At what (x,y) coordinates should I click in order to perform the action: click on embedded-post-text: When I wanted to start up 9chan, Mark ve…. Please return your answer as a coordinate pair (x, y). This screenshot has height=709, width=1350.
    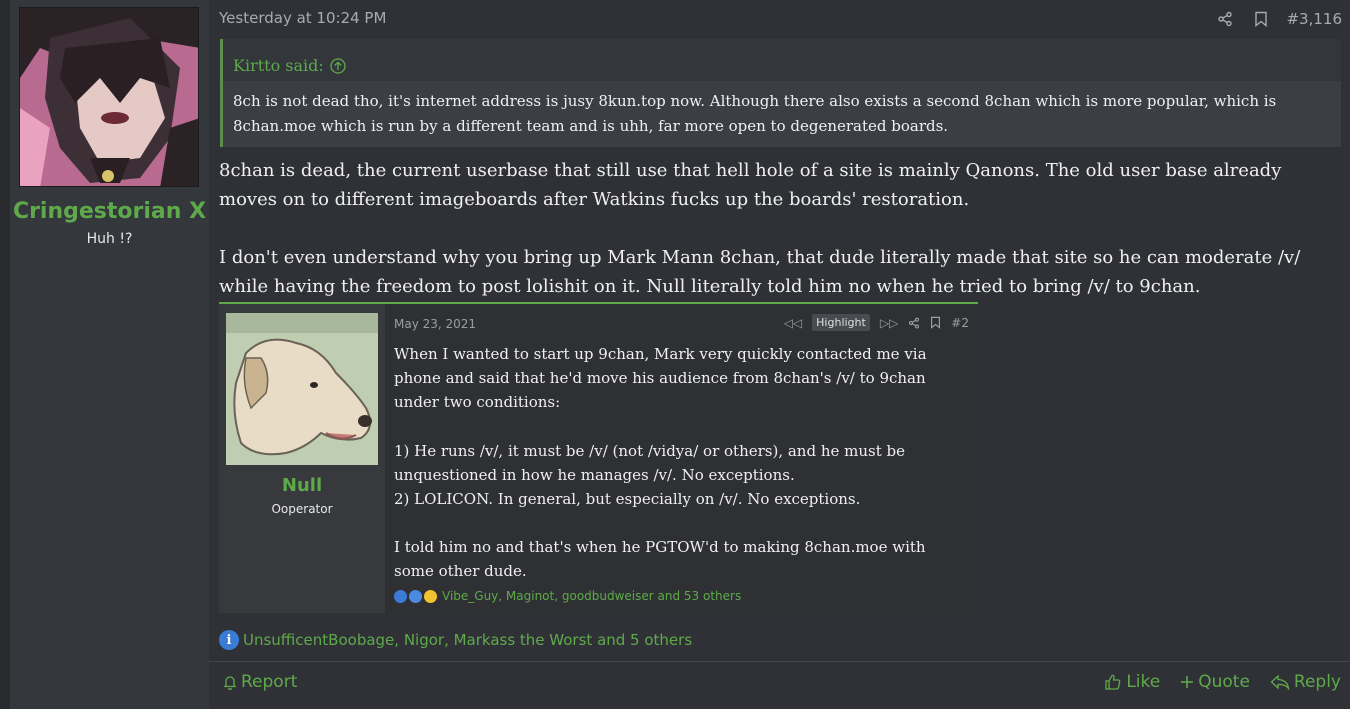
    Looking at the image, I should click on (681, 463).